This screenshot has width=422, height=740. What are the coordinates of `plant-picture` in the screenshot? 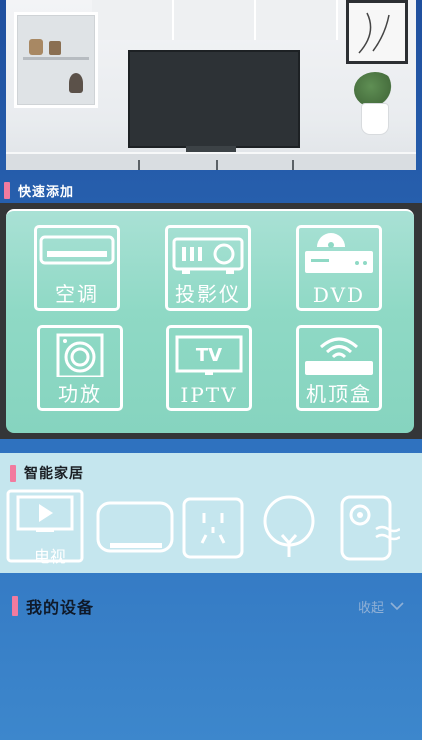 It's located at (375, 90).